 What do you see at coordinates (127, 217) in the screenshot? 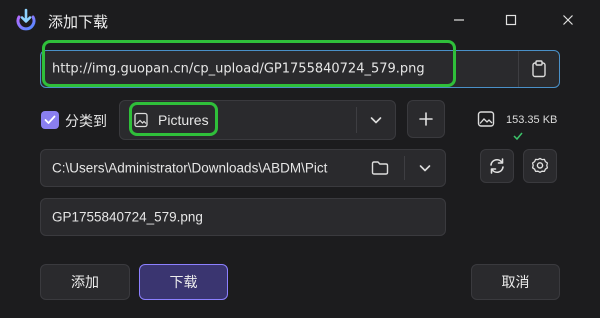
I see `filename-text: GP1755840724_579.png` at bounding box center [127, 217].